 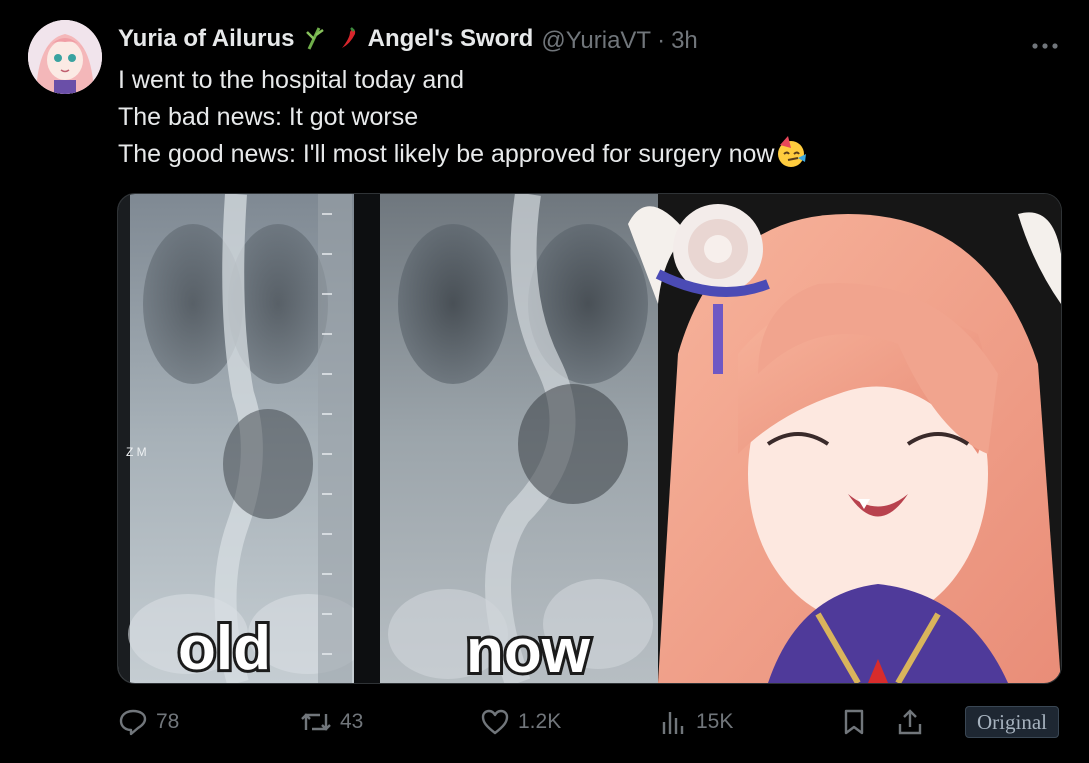 I want to click on repost-count: 43, so click(x=352, y=721).